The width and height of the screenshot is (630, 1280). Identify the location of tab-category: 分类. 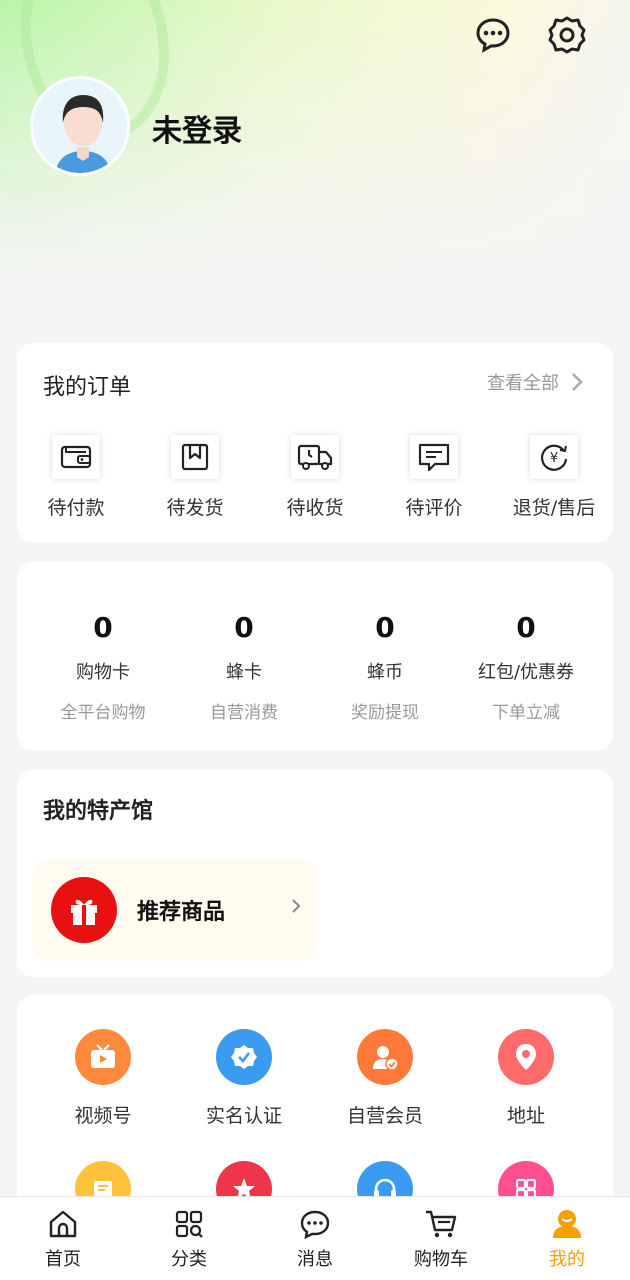
(189, 1239).